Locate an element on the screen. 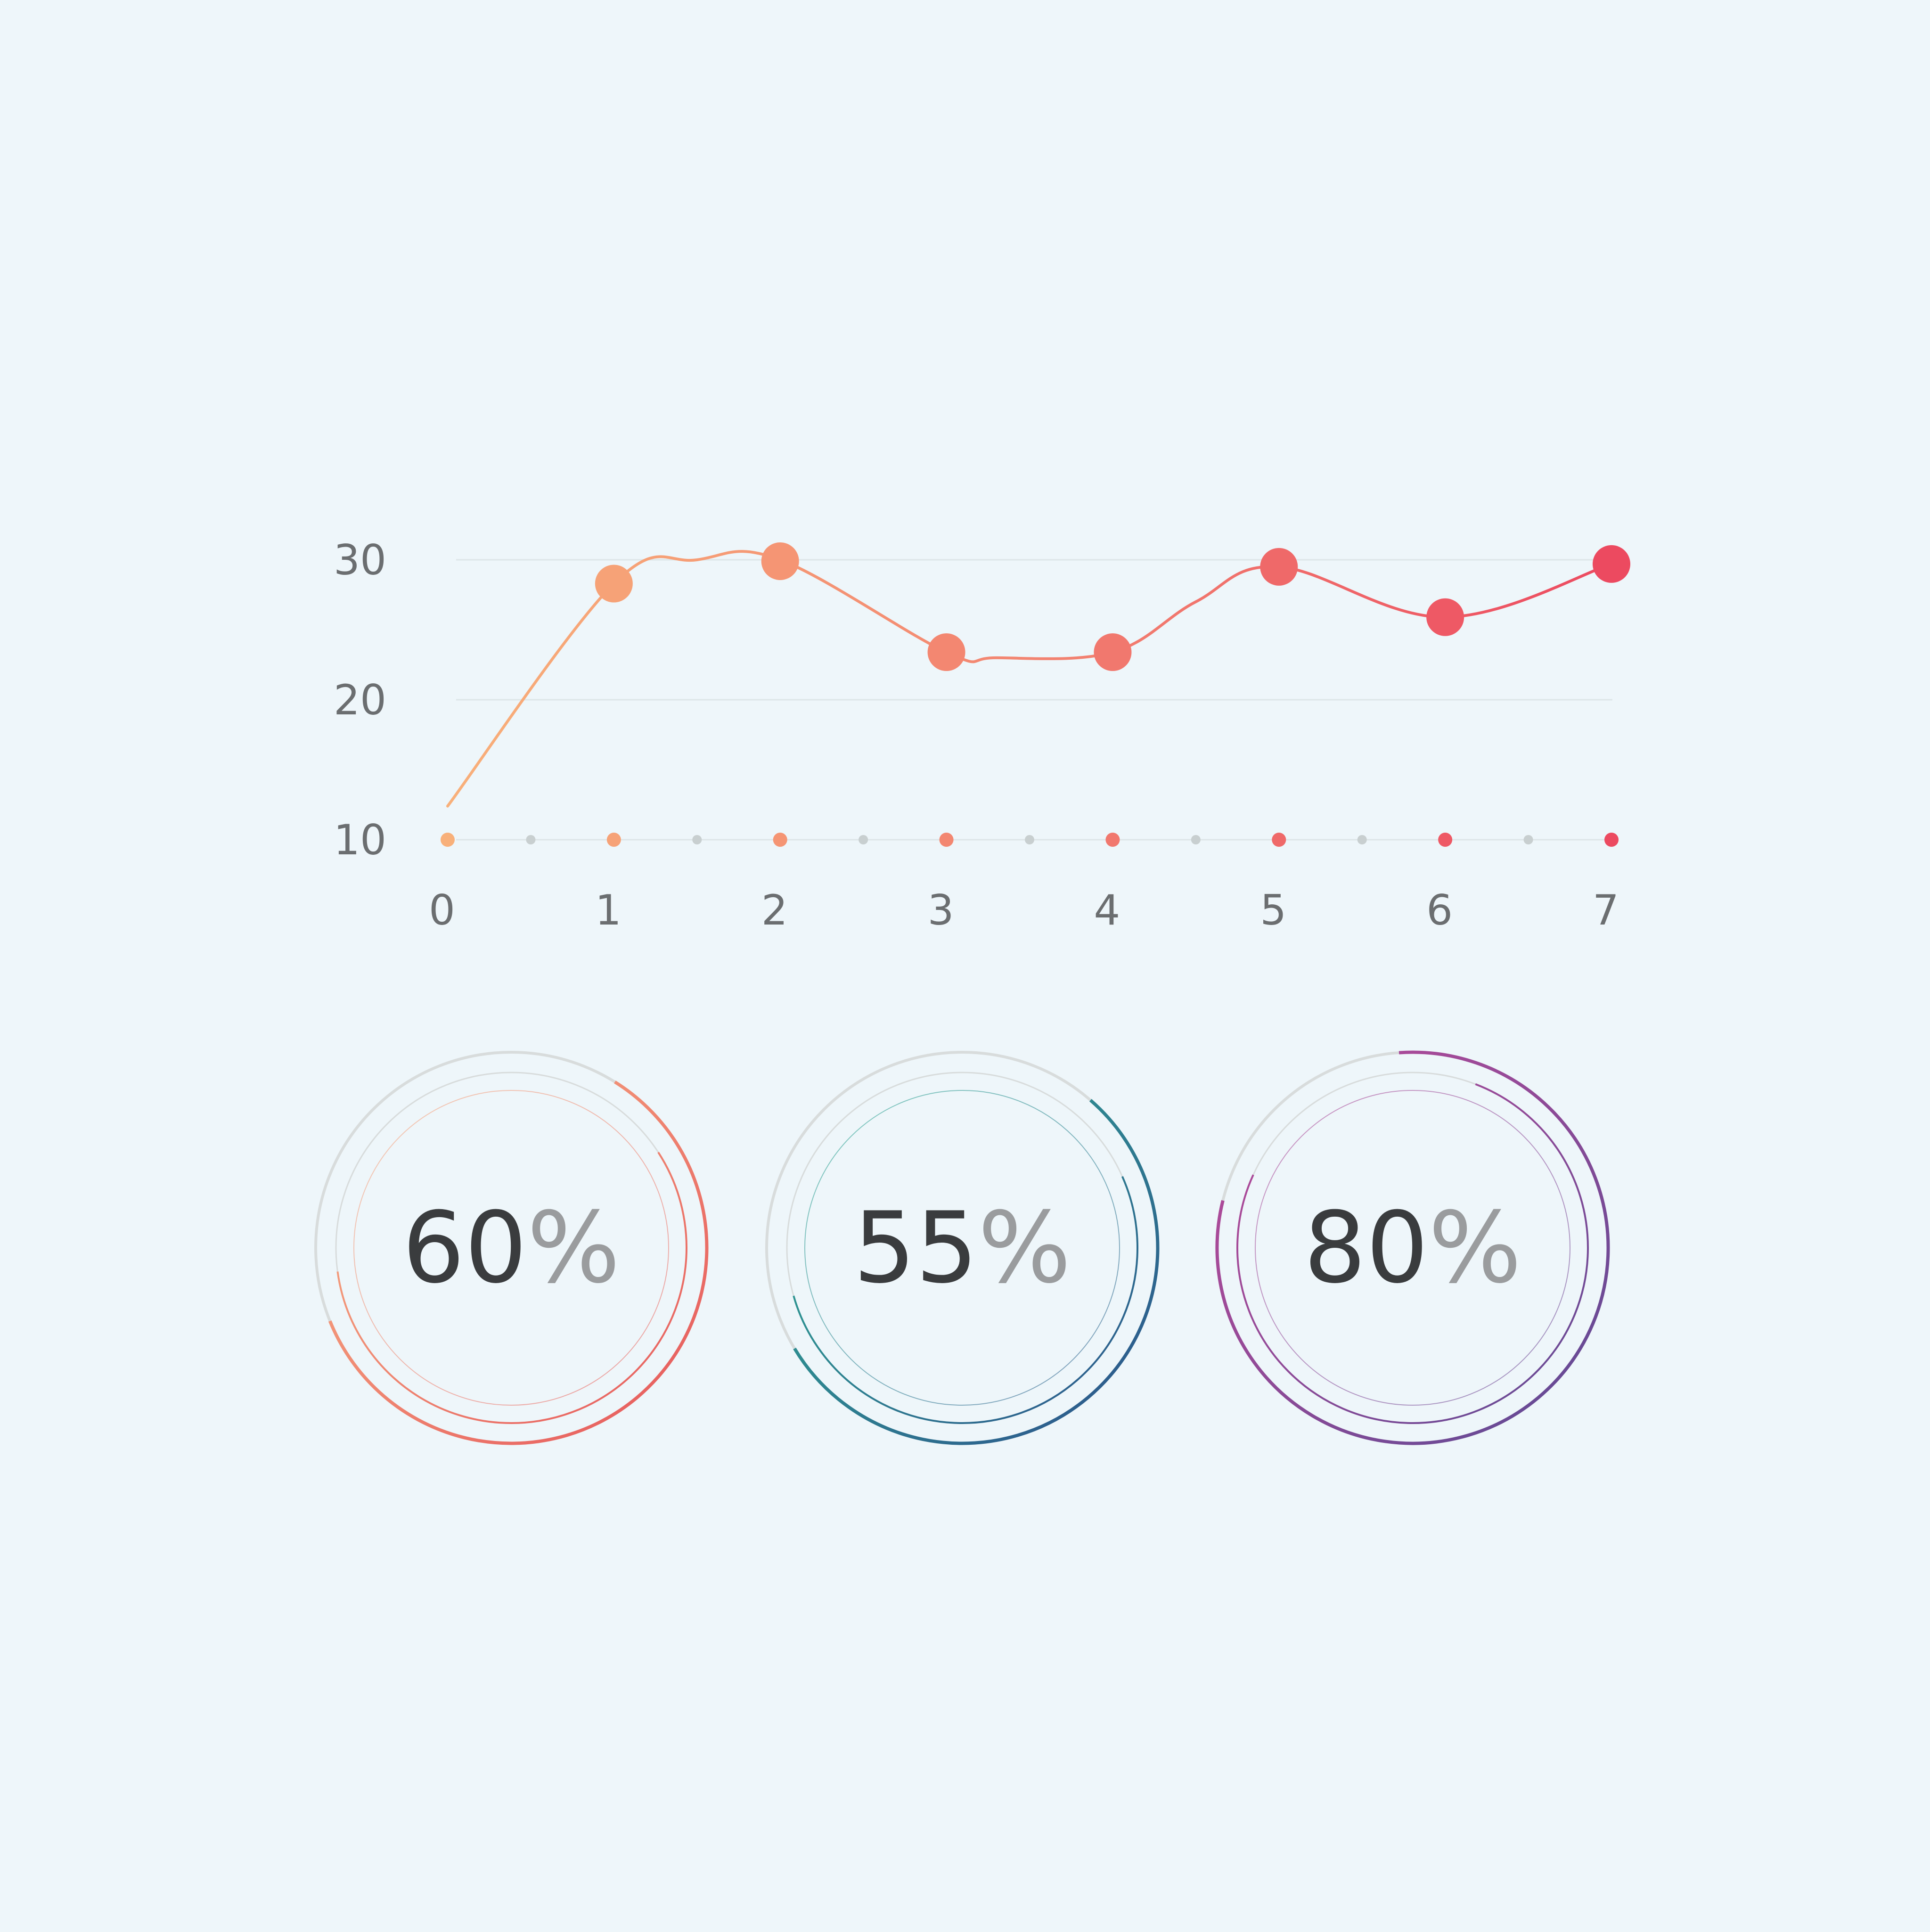 The image size is (1930, 1932). gauge-60: 60% is located at coordinates (511, 1248).